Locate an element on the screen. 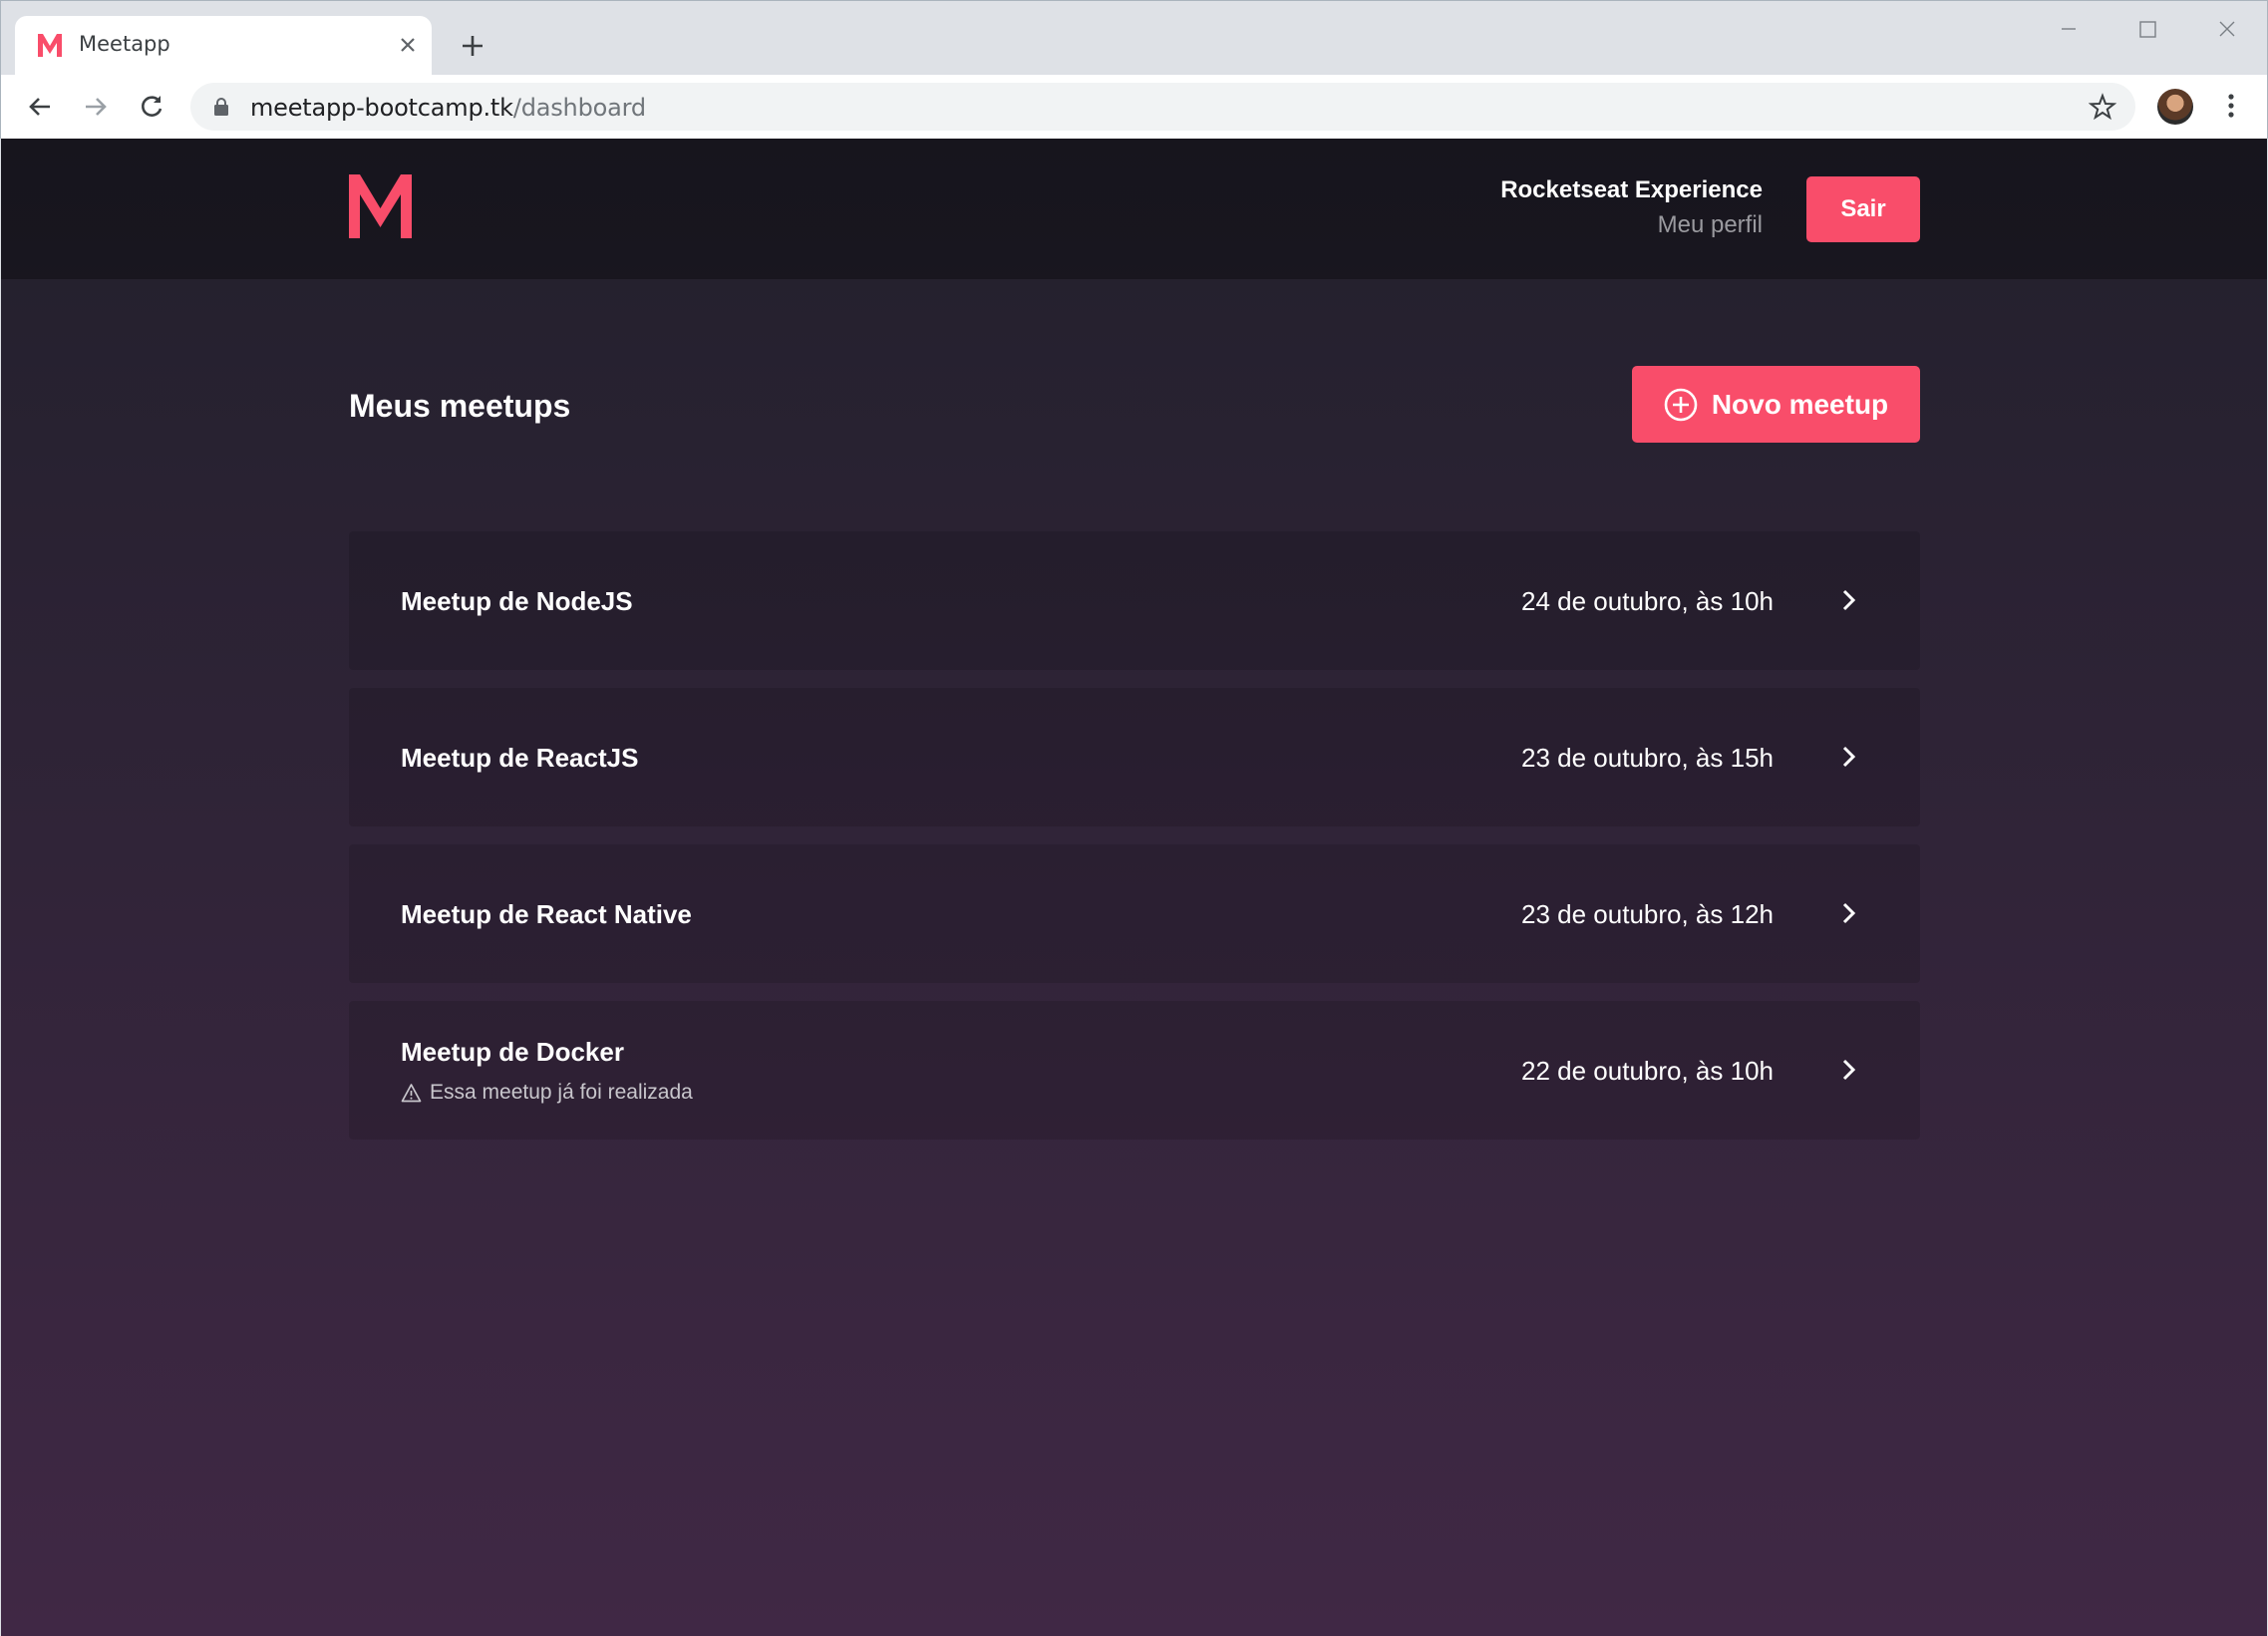 This screenshot has width=2268, height=1636. meetup-title: Meetup de NodeJS is located at coordinates (517, 601).